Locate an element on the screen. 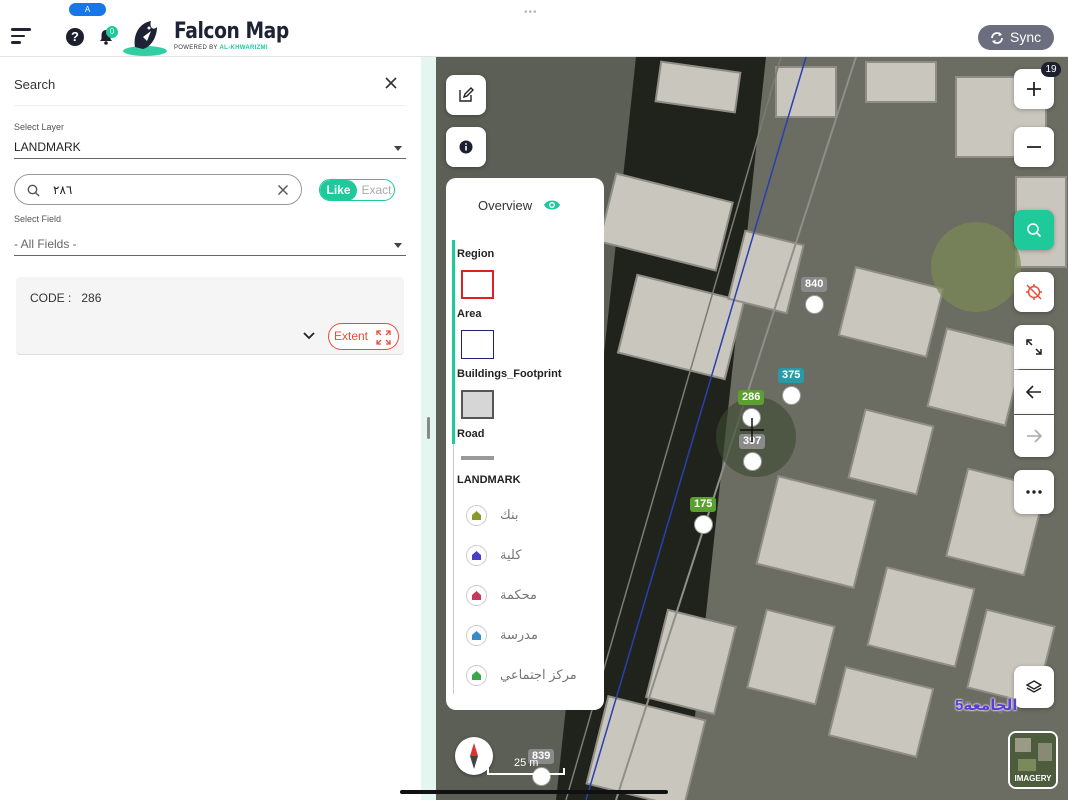 The image size is (1068, 800). match-mode-toggle: Like Exact is located at coordinates (357, 190).